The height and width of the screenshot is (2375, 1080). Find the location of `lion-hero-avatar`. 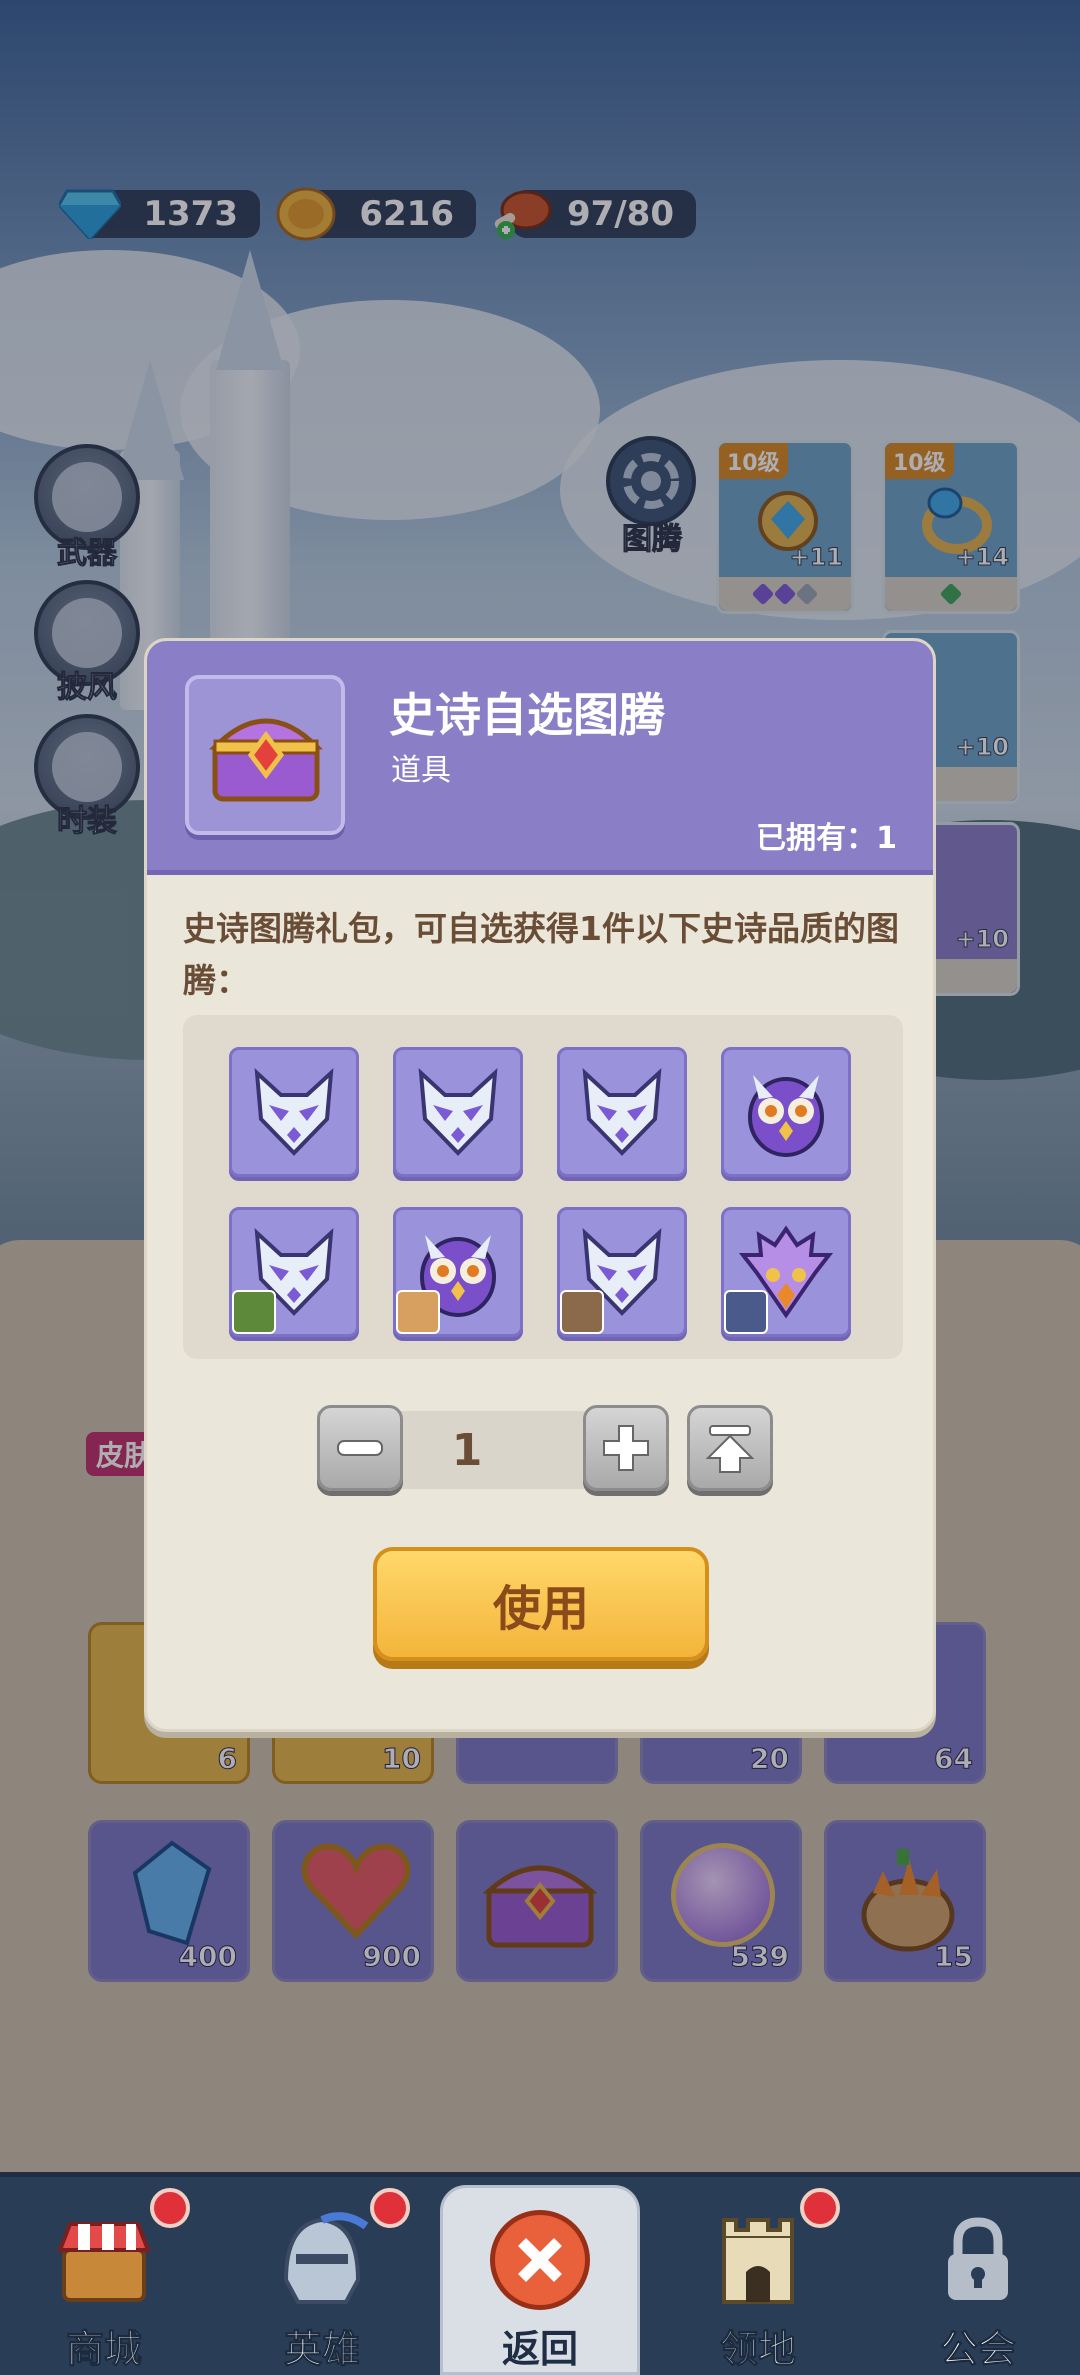

lion-hero-avatar is located at coordinates (418, 1312).